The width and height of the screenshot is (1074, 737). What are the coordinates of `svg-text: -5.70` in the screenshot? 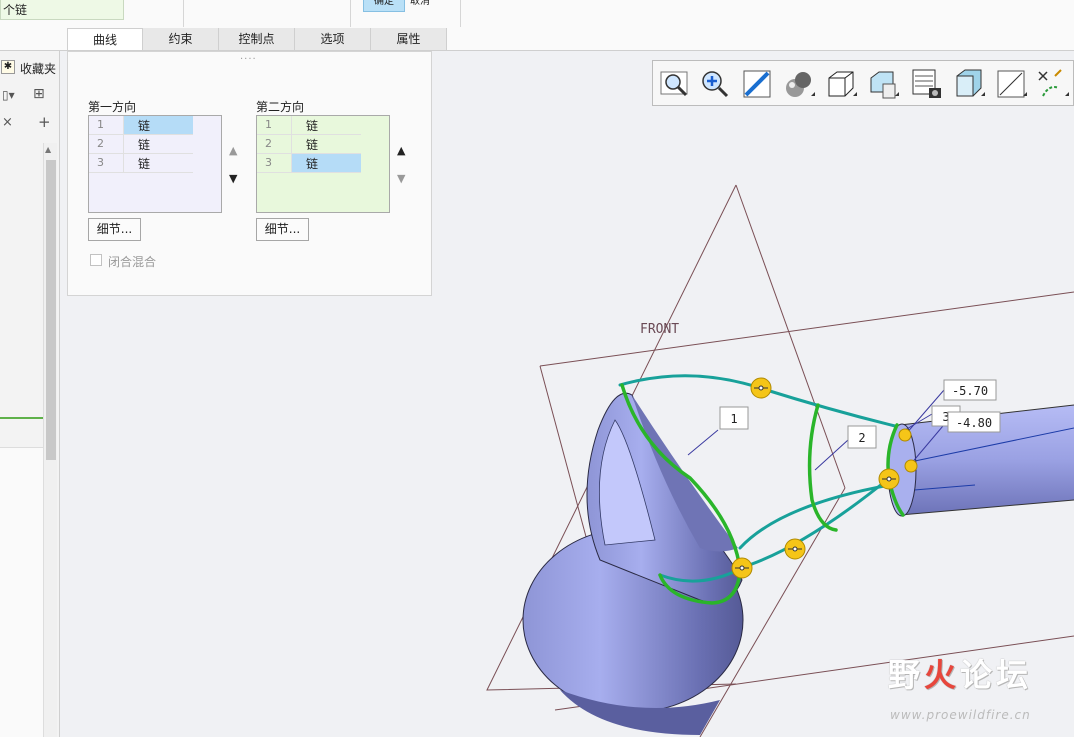 It's located at (970, 391).